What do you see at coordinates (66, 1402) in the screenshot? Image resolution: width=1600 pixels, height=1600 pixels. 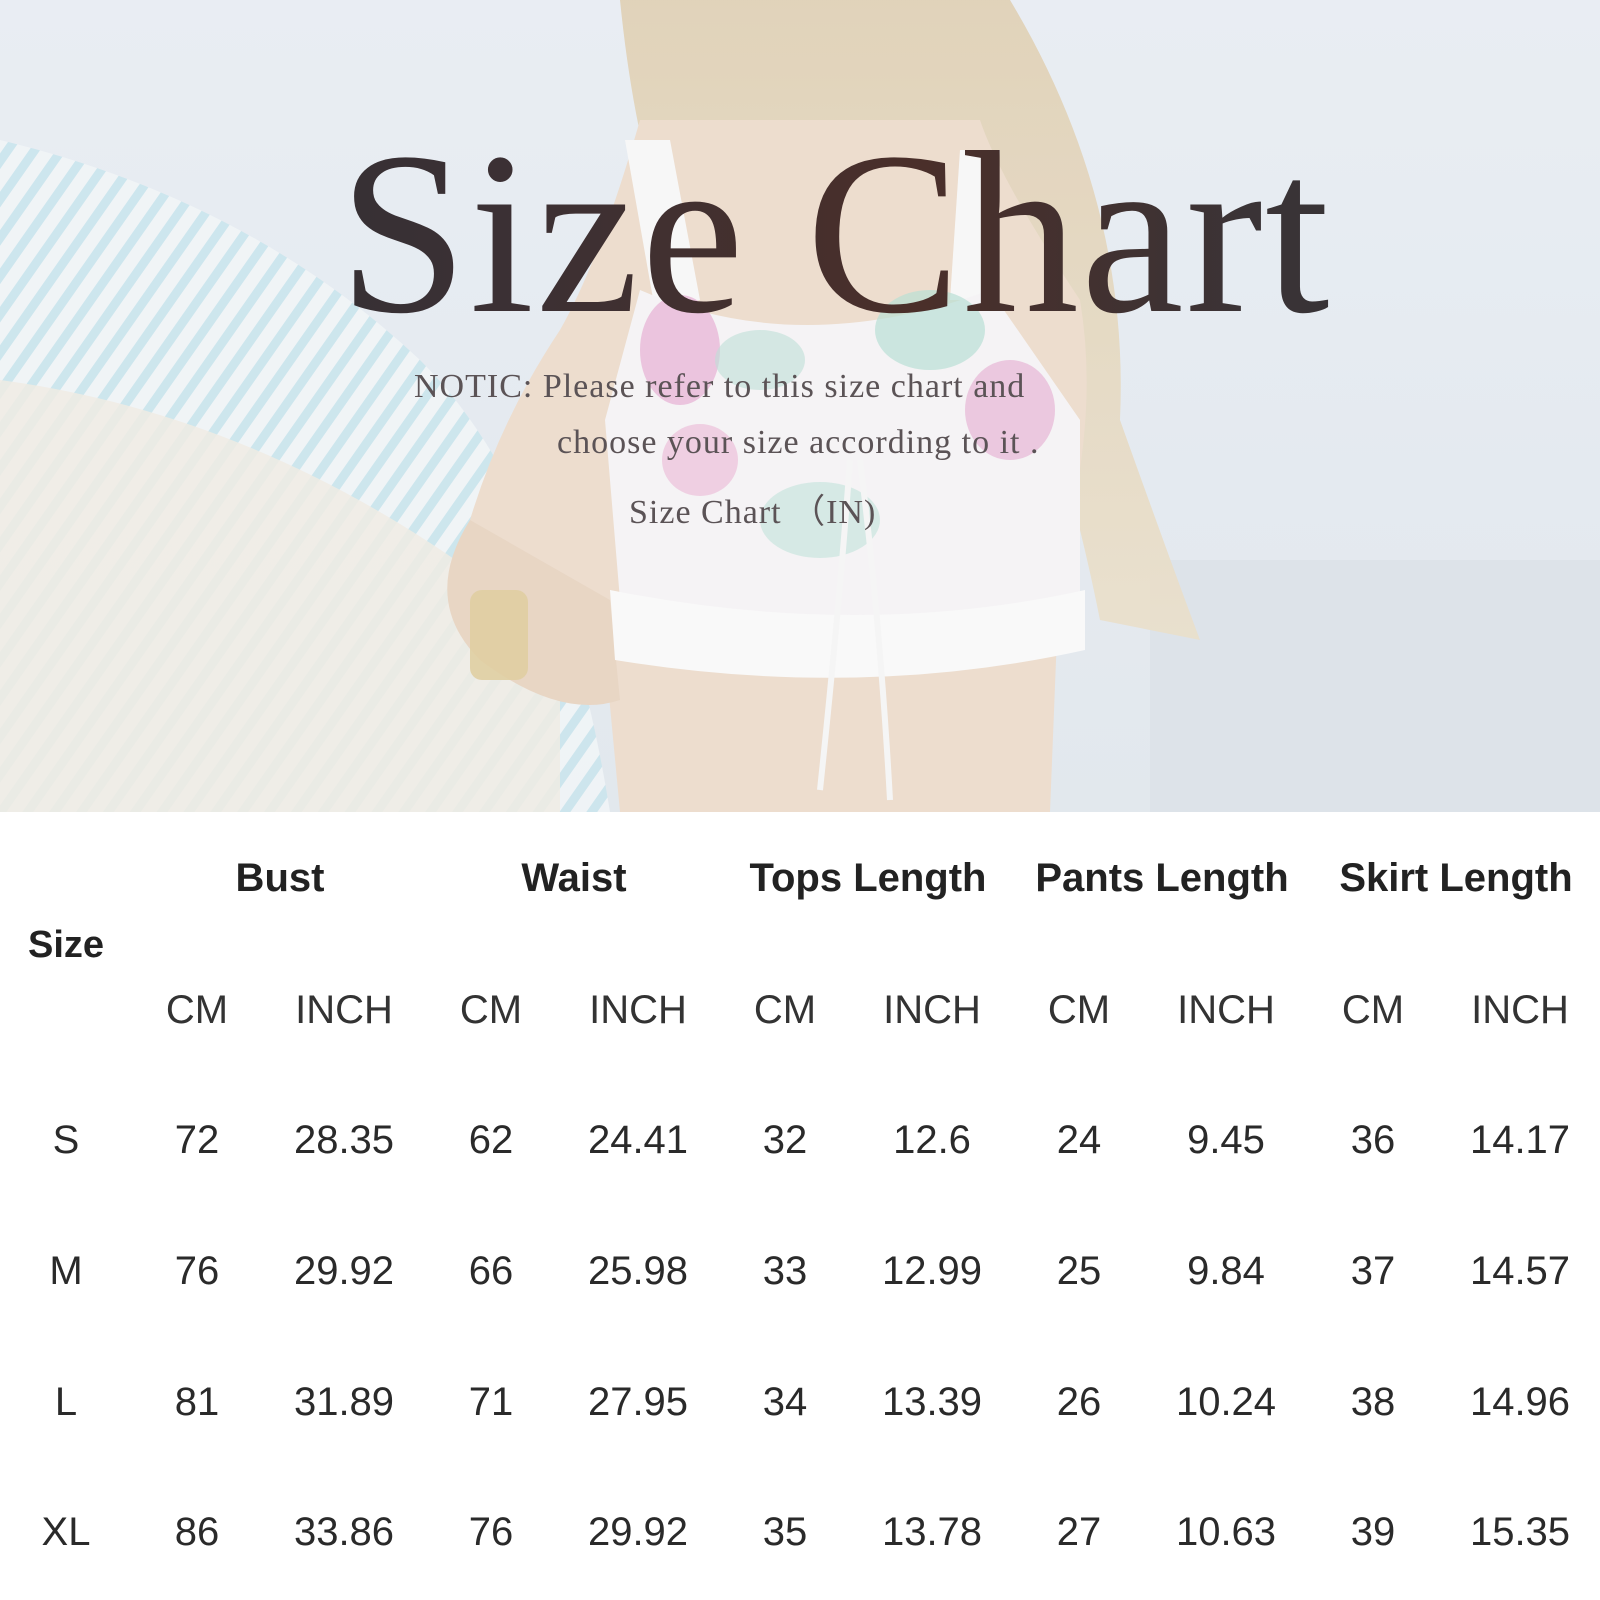 I see `row-size-label: L` at bounding box center [66, 1402].